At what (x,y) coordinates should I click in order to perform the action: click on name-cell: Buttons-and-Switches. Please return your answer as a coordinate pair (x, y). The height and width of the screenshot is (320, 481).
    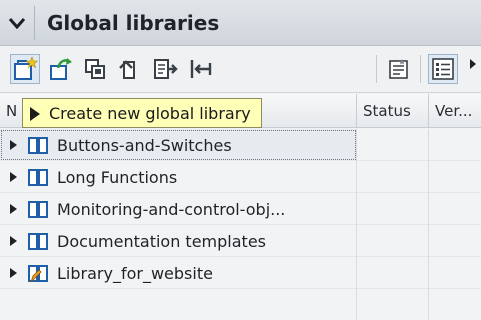
    Looking at the image, I should click on (178, 145).